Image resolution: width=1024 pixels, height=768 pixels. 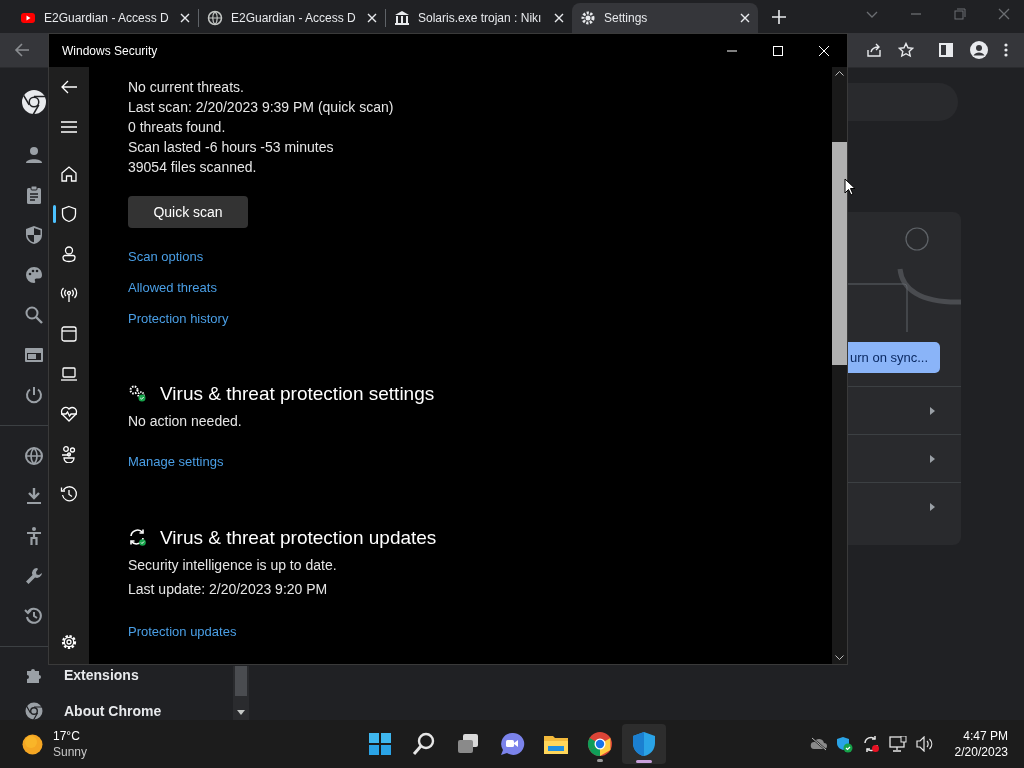 What do you see at coordinates (297, 393) in the screenshot?
I see `section-heading: Virus & threat protection settings` at bounding box center [297, 393].